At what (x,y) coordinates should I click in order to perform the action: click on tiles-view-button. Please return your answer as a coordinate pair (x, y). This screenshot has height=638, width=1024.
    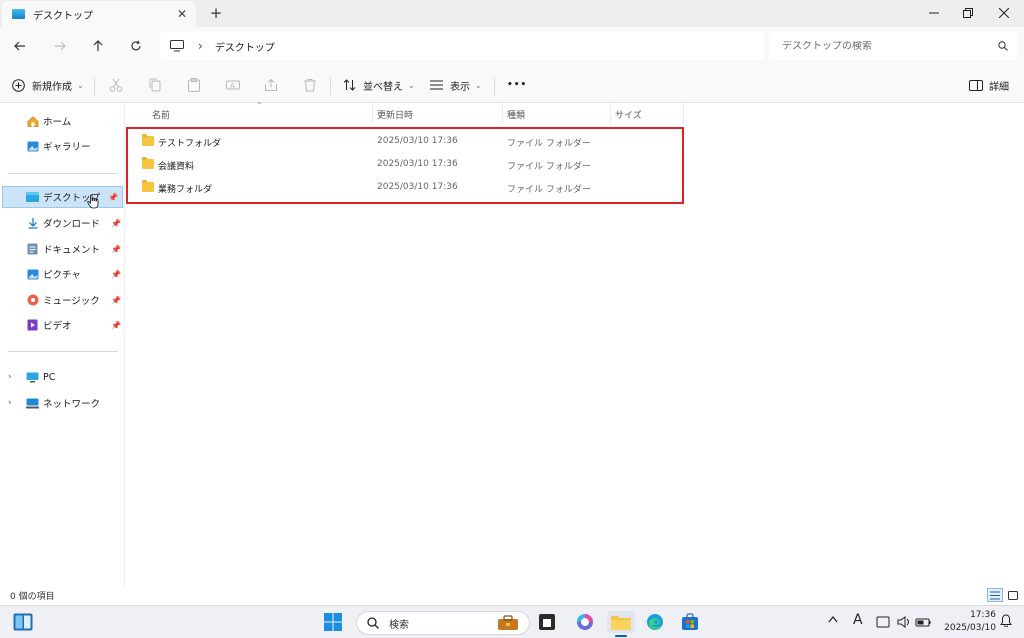
    Looking at the image, I should click on (1013, 595).